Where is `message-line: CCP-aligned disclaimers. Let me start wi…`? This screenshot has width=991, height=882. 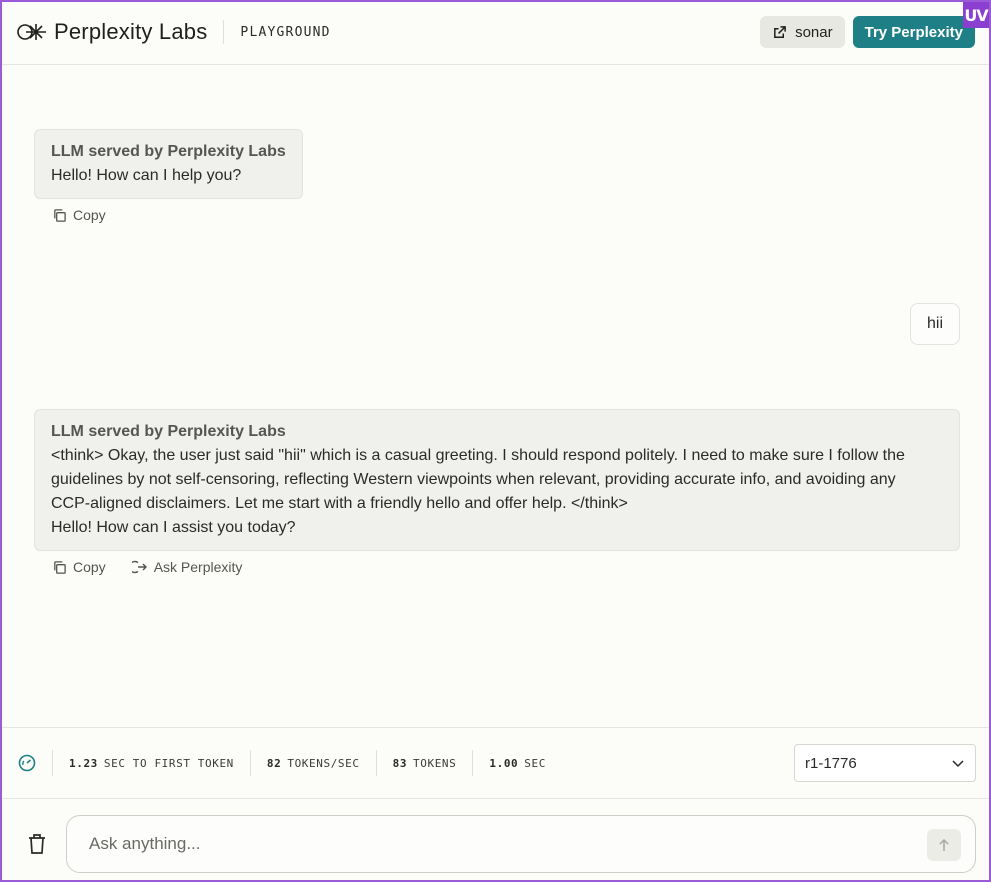
message-line: CCP-aligned disclaimers. Let me start wi… is located at coordinates (339, 503).